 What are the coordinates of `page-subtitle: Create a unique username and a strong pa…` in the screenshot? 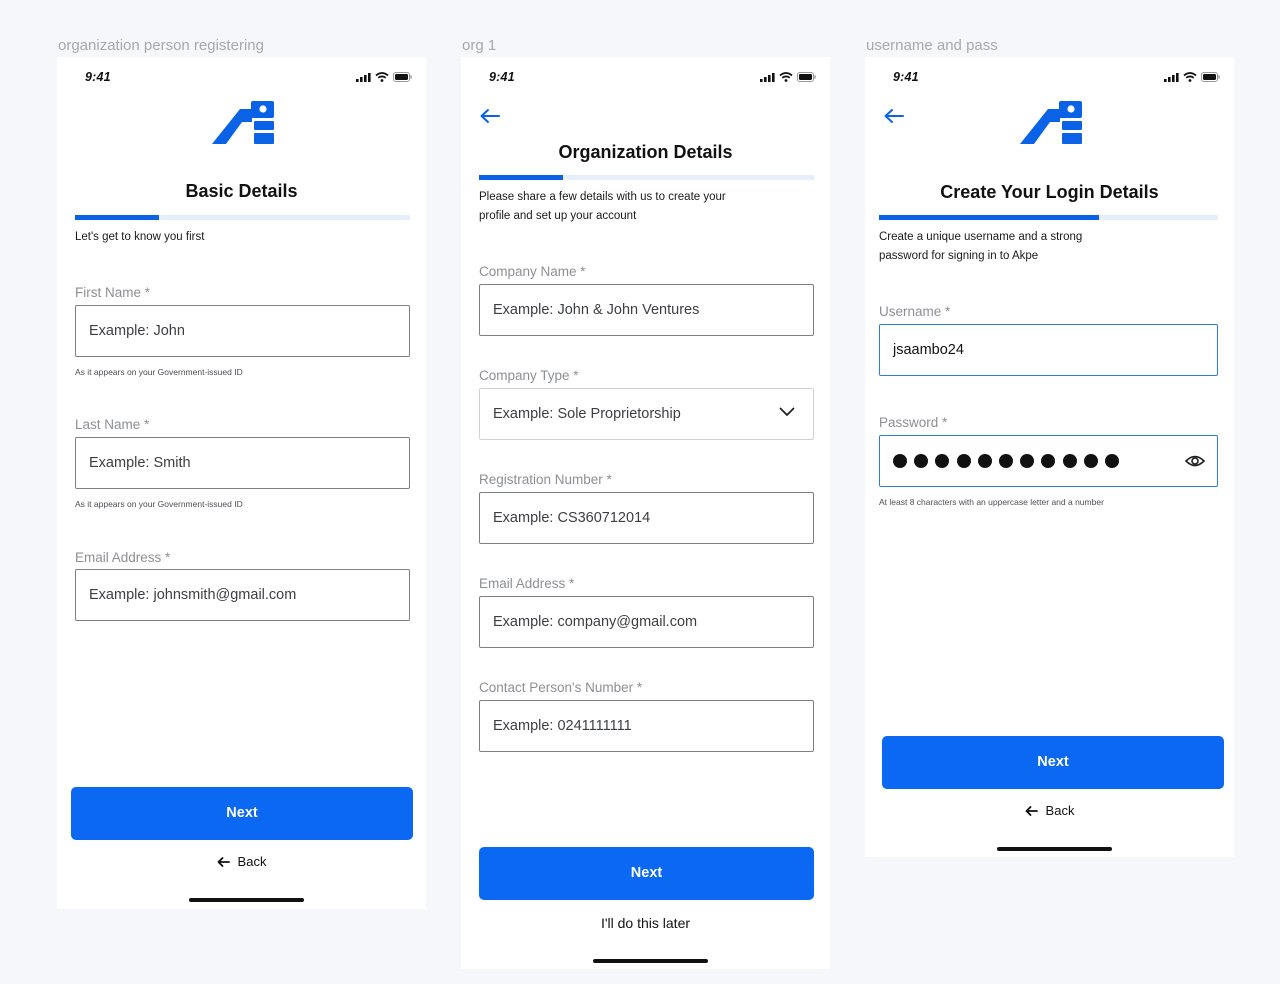 It's located at (980, 247).